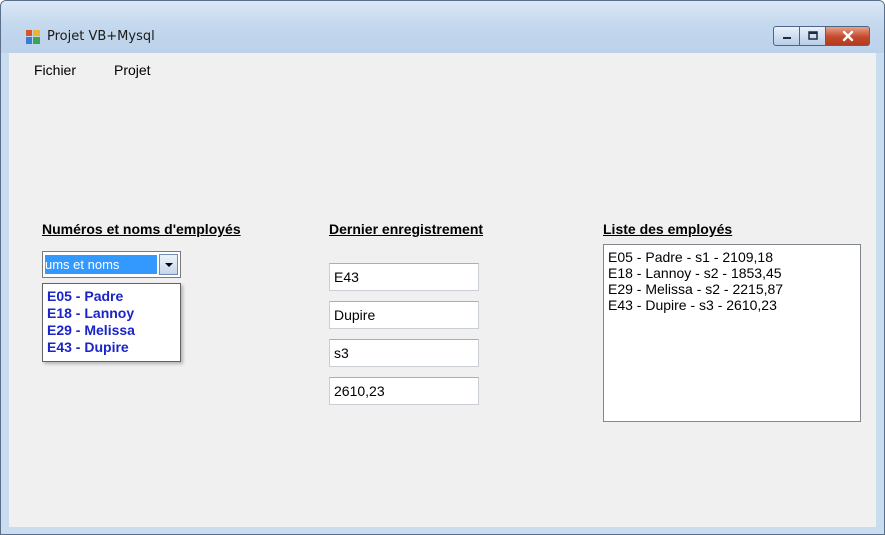 The height and width of the screenshot is (535, 885). I want to click on window-title: Projet VB+Mysql, so click(101, 36).